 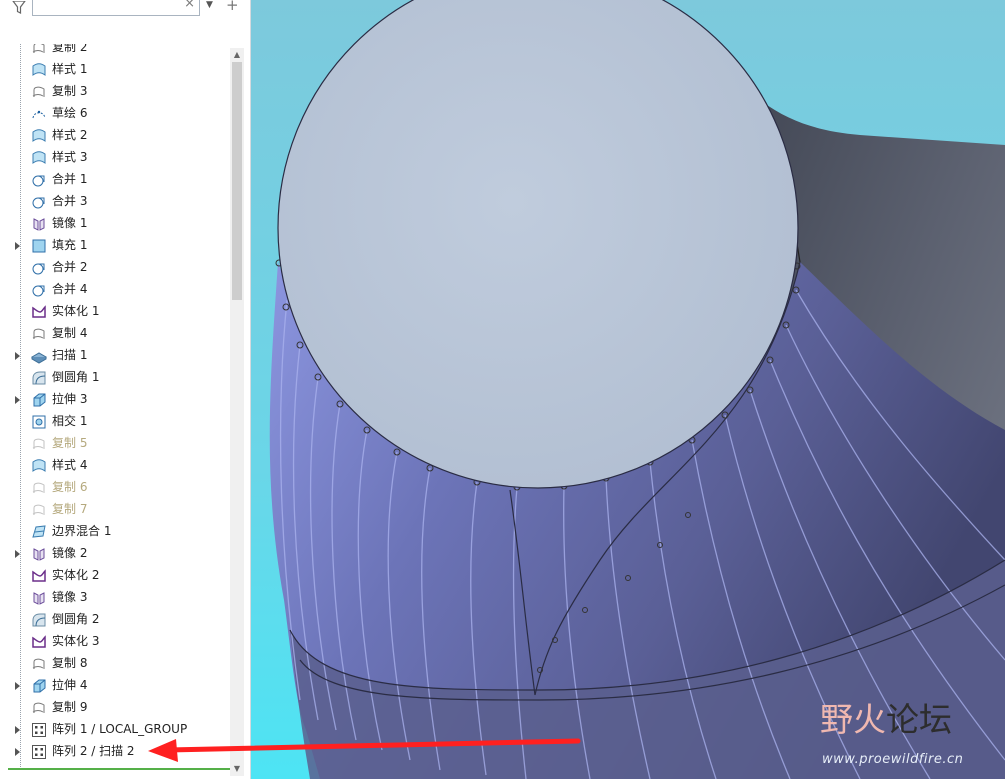 What do you see at coordinates (115, 268) in the screenshot?
I see `tree-item: 合并 2` at bounding box center [115, 268].